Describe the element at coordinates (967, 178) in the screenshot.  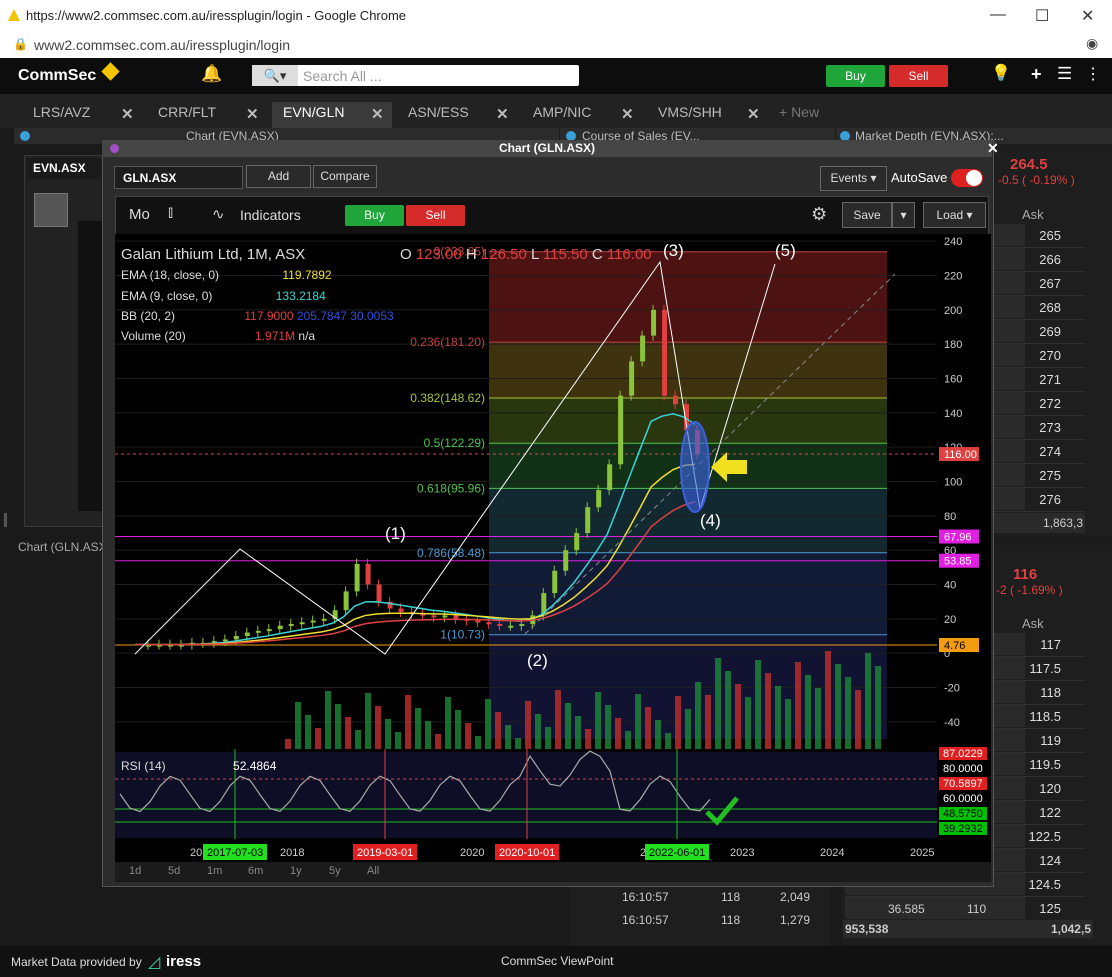
I see `autosave-toggle` at that location.